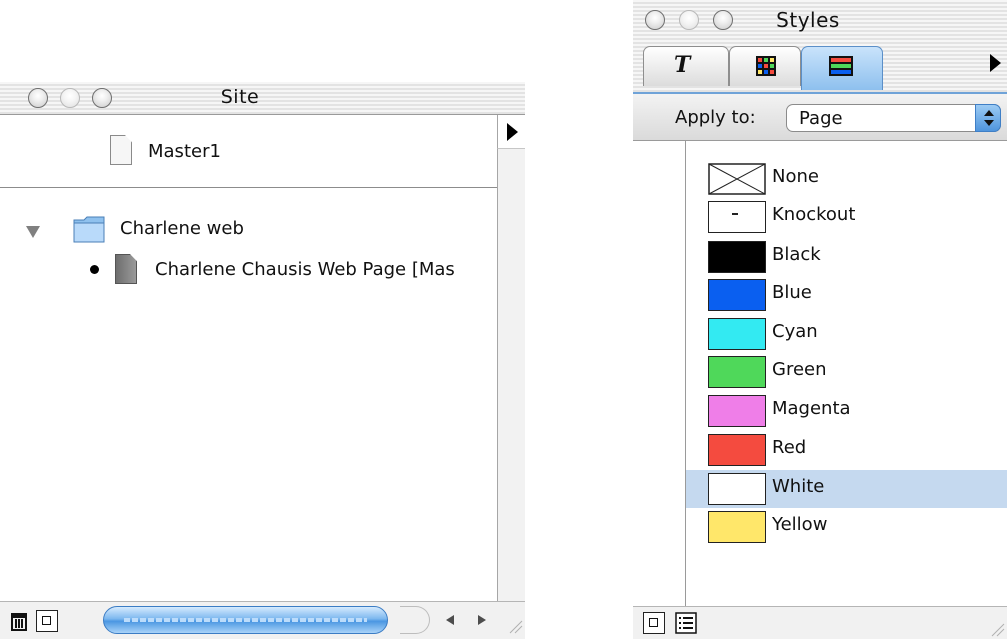 Image resolution: width=1007 pixels, height=639 pixels. I want to click on select-arrows-icon, so click(988, 118).